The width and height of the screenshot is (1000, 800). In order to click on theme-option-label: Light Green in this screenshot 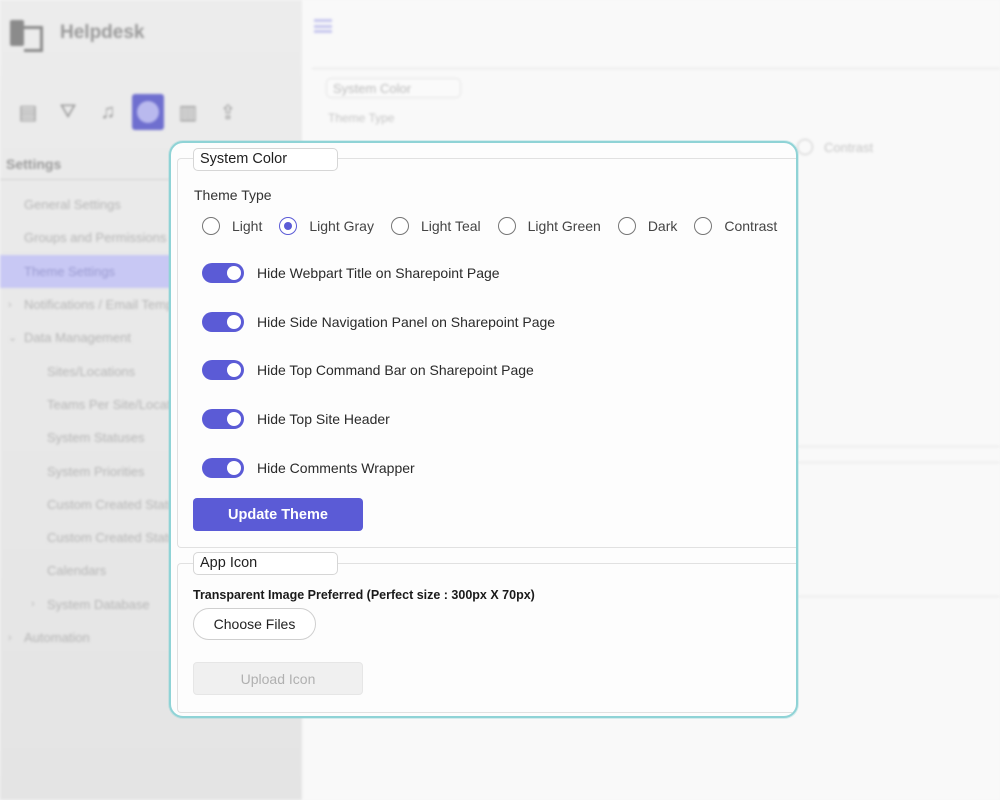, I will do `click(564, 226)`.